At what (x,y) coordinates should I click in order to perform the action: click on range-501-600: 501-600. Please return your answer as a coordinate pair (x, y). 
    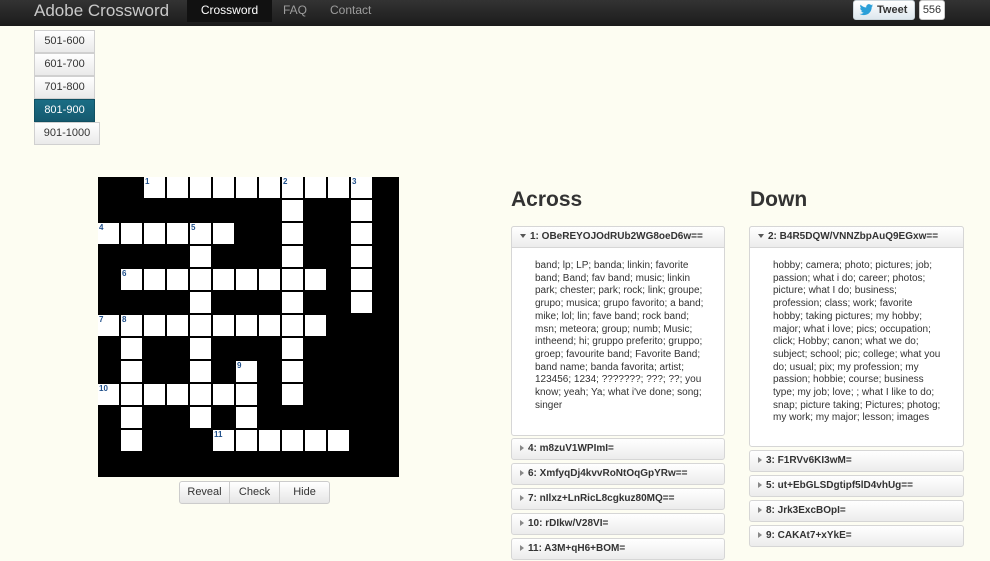
    Looking at the image, I should click on (64, 41).